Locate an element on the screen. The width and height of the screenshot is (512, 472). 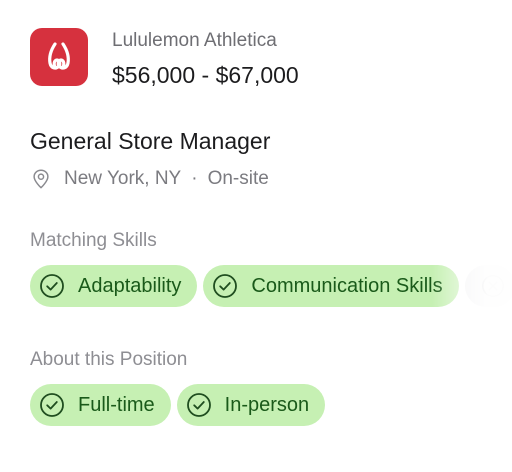
skill-chip: Communication Skills is located at coordinates (331, 286).